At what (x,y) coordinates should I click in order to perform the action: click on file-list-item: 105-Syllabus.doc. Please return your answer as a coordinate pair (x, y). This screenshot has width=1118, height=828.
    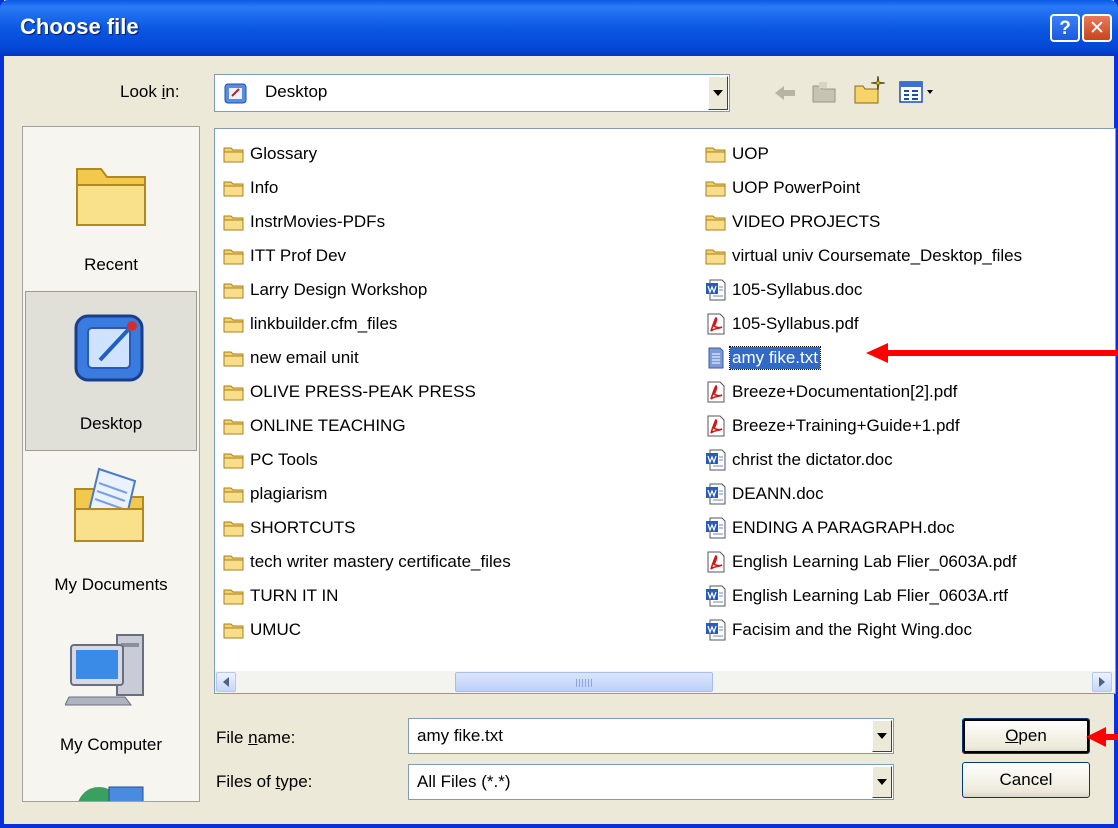
    Looking at the image, I should click on (864, 290).